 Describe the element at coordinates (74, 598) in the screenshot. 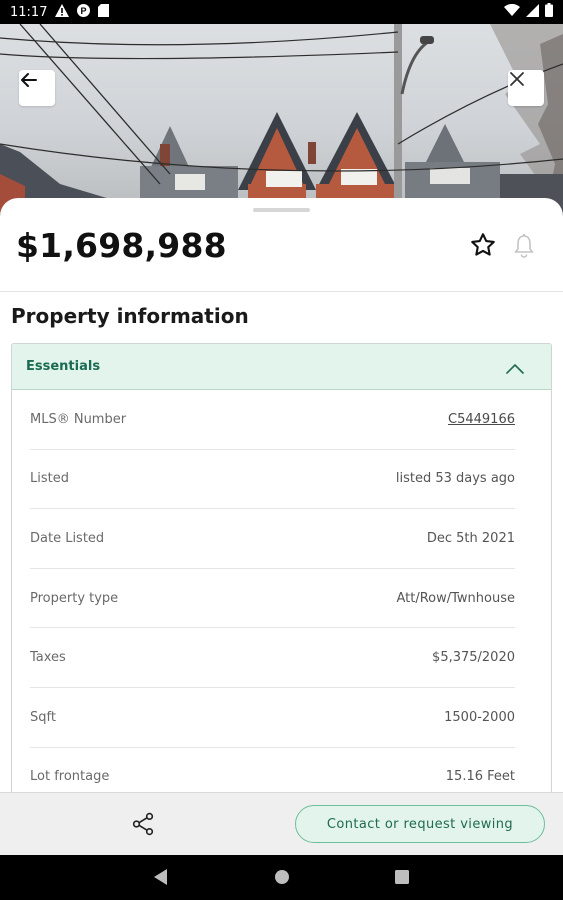

I see `row-label: Property type` at that location.